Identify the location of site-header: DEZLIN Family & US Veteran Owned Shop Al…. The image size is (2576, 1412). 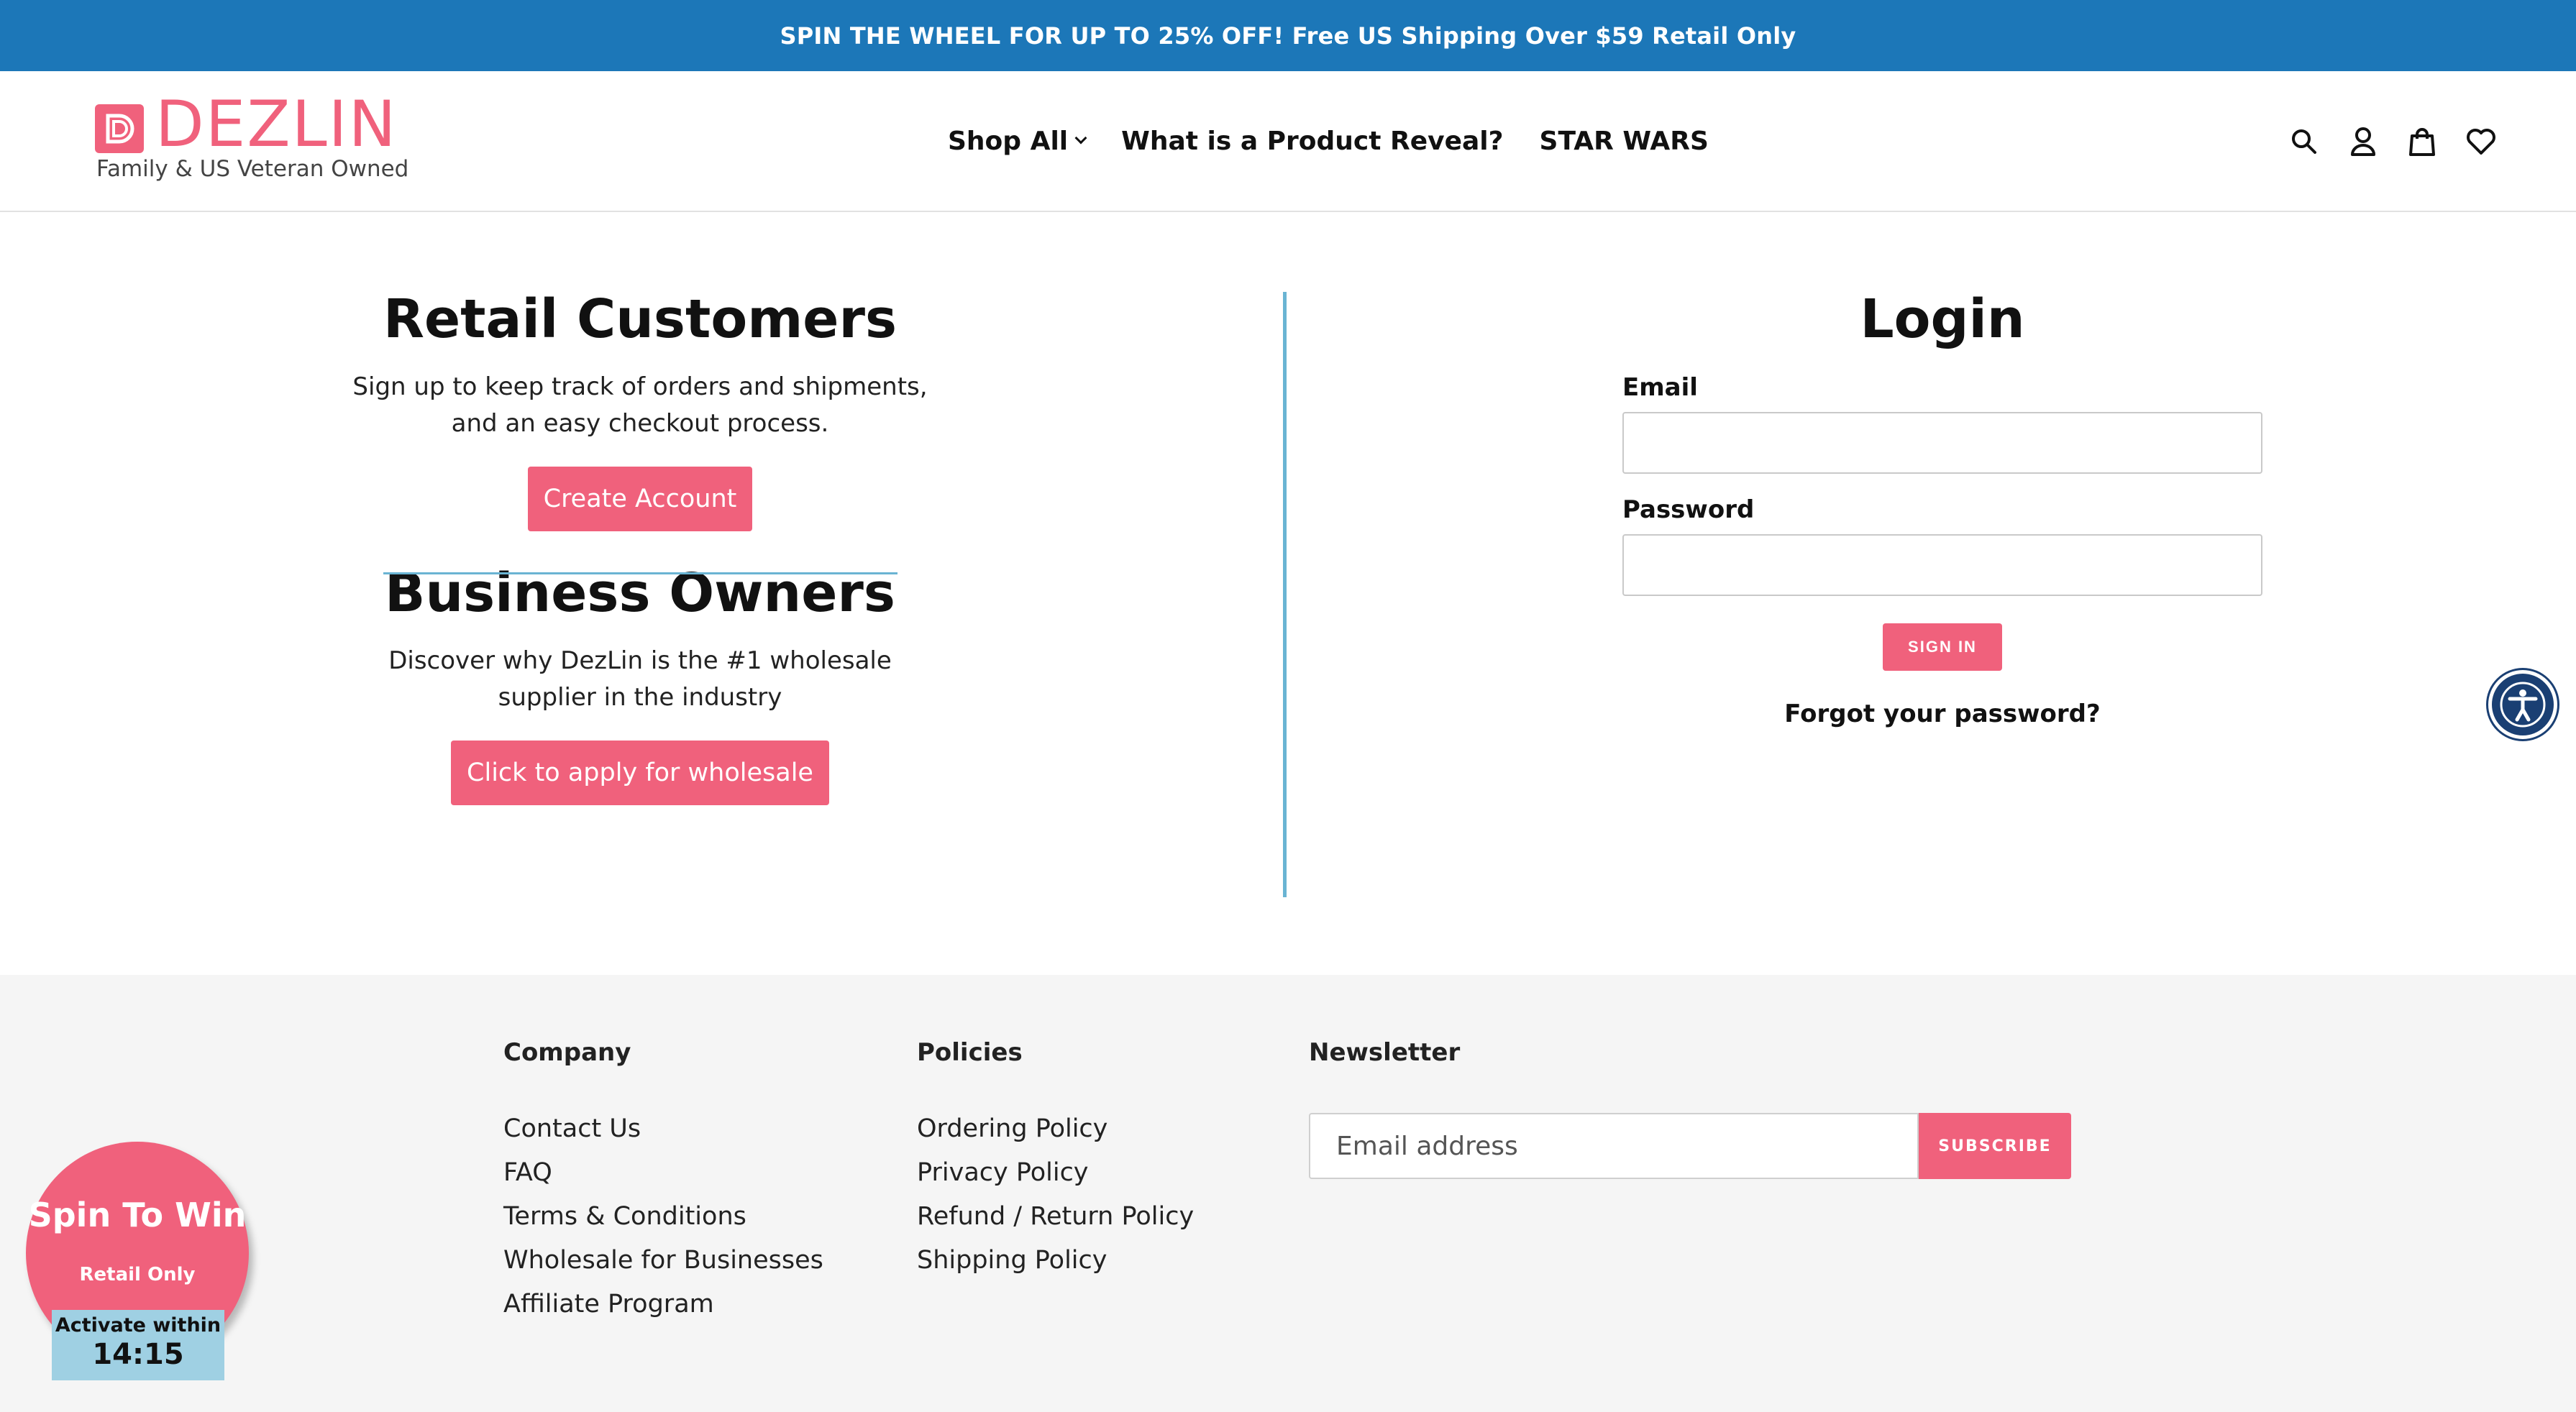
(1288, 141).